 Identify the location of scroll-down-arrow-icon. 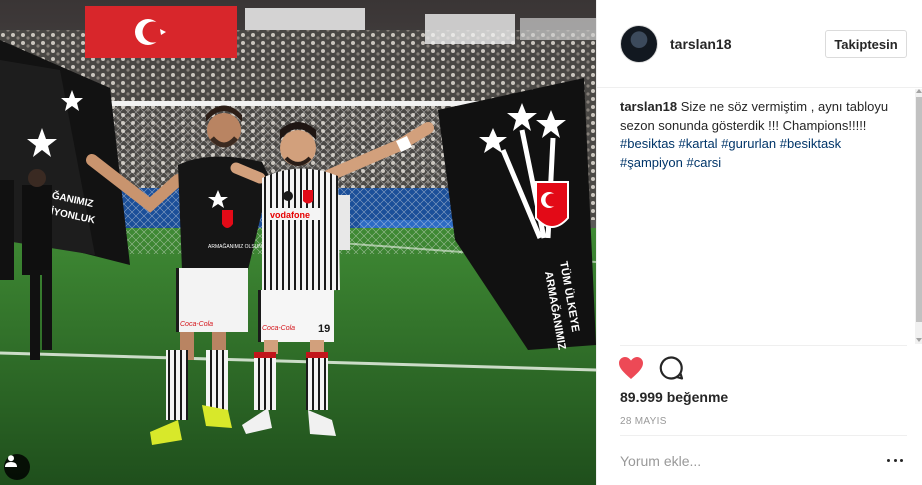
(919, 340).